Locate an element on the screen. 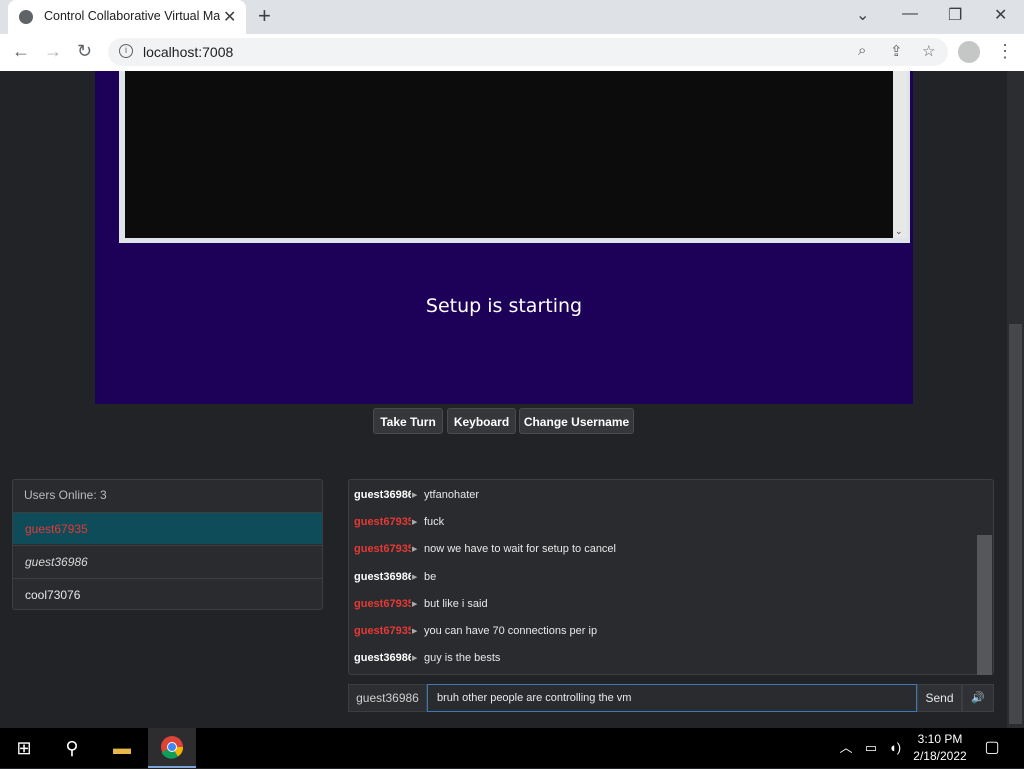 The width and height of the screenshot is (1024, 769). take-turn-button: Take Turn is located at coordinates (408, 421).